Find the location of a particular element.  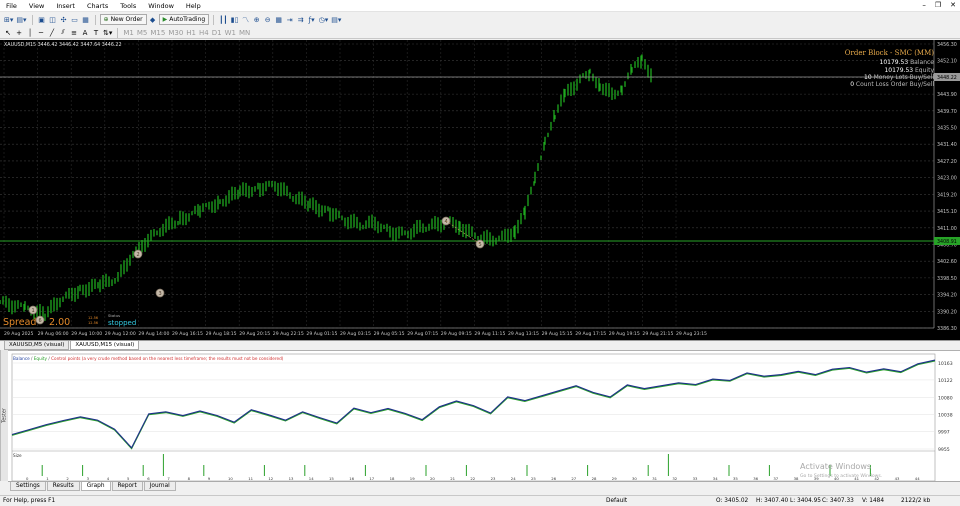

tab-settings: Settings is located at coordinates (28, 486).